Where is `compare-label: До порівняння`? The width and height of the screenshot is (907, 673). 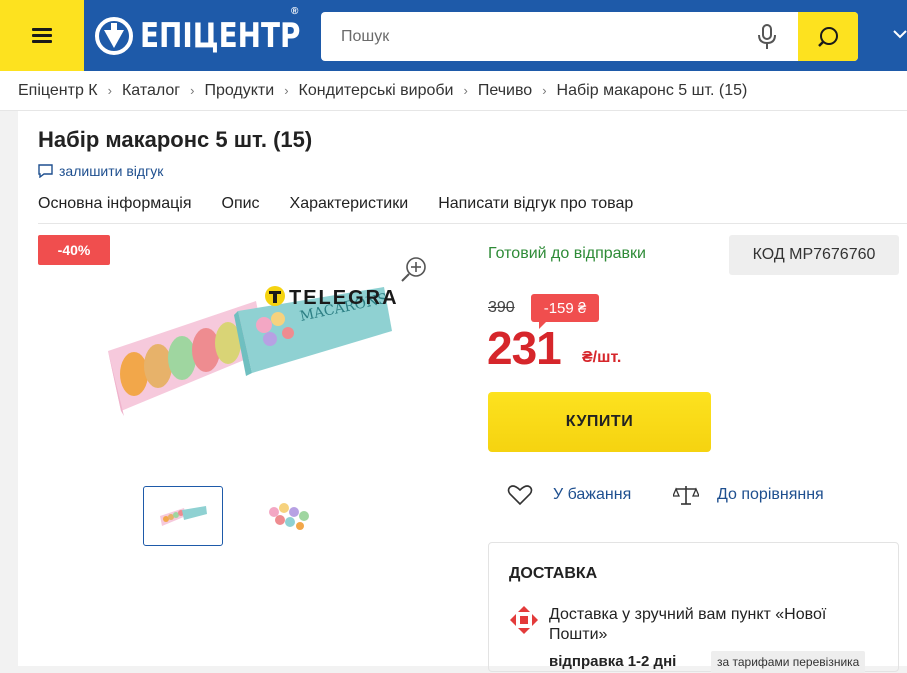 compare-label: До порівняння is located at coordinates (770, 494).